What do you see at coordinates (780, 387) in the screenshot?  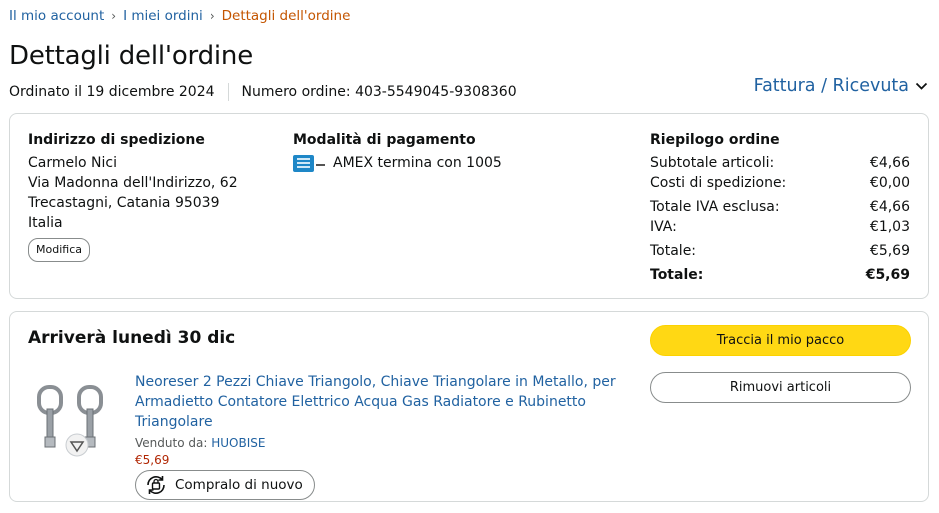 I see `remove-items-button: Rimuovi articoli` at bounding box center [780, 387].